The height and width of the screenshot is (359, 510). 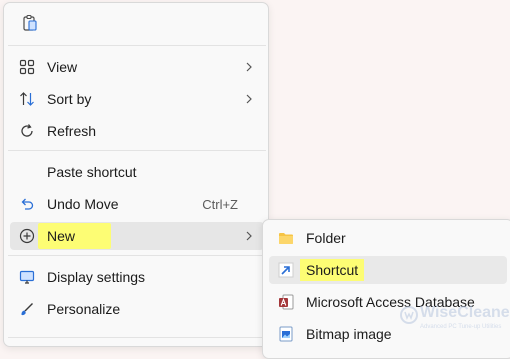 What do you see at coordinates (461, 327) in the screenshot?
I see `watermark-subtitle: Advanced PC Tune-up Utilities` at bounding box center [461, 327].